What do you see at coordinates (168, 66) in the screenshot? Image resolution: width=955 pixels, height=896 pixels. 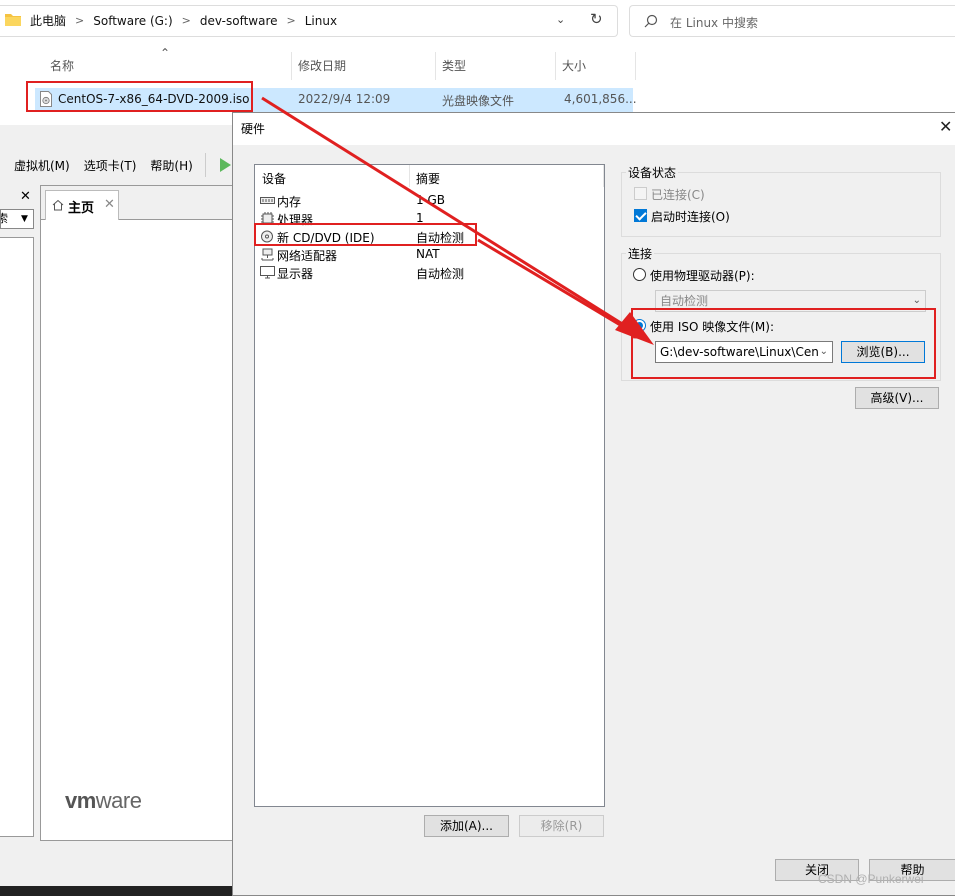 I see `column-name: 名称` at bounding box center [168, 66].